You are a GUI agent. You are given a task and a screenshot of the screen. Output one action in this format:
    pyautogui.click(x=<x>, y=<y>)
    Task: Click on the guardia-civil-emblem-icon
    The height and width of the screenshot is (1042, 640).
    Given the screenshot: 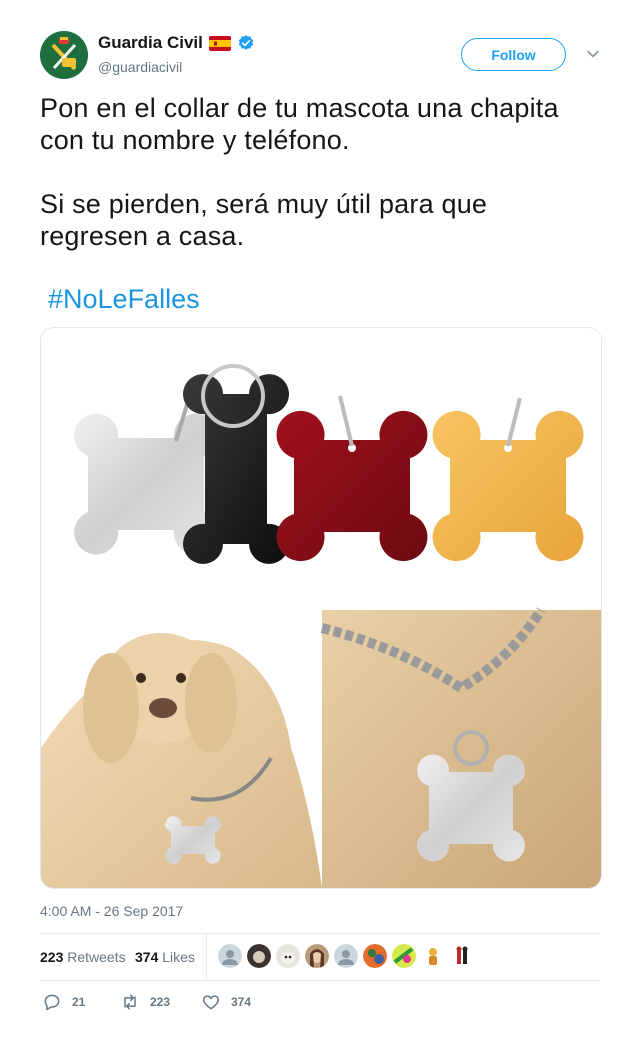 What is the action you would take?
    pyautogui.click(x=64, y=55)
    